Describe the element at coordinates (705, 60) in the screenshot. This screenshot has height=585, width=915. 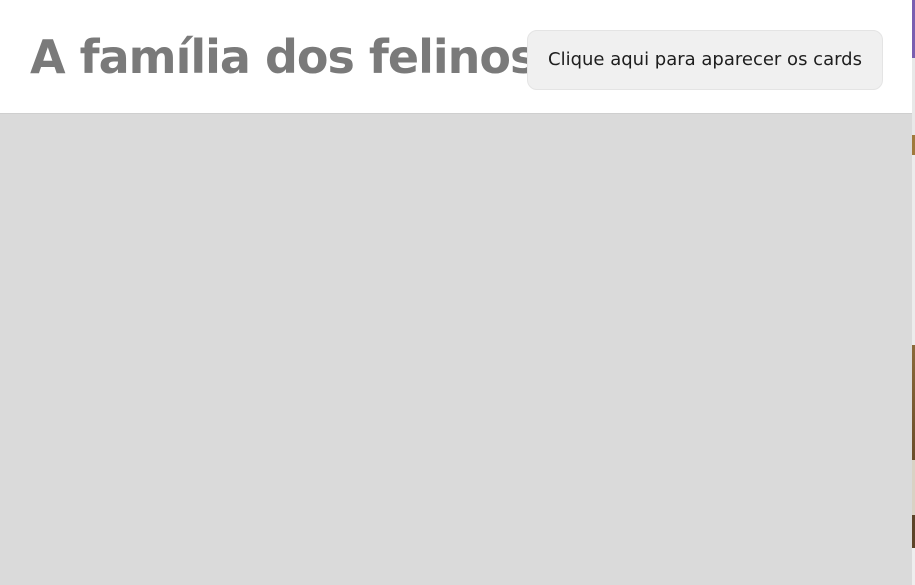
I see `show-cards-button: Clique aqui para aparecer os cards` at that location.